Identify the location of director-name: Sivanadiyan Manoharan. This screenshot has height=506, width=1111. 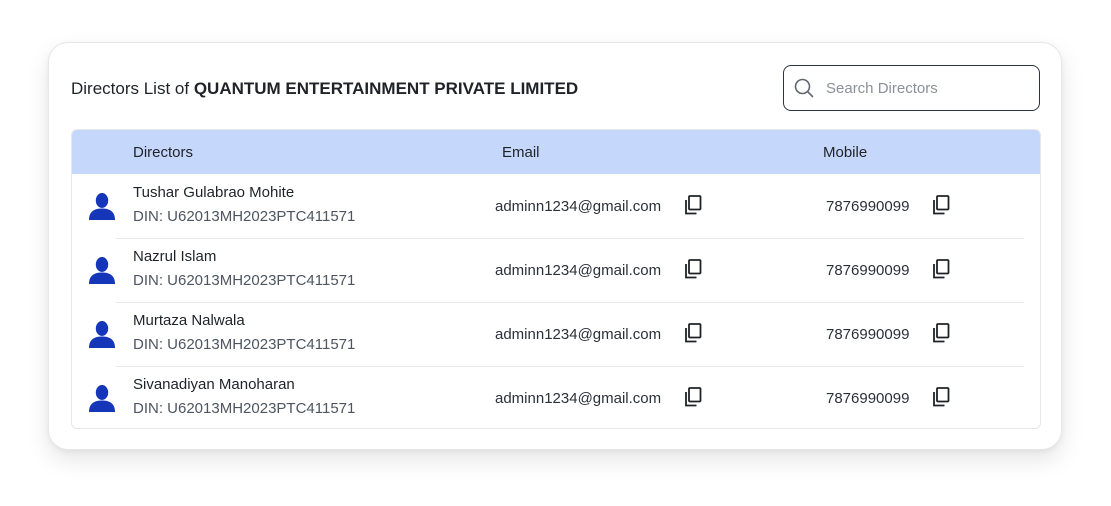
(214, 384).